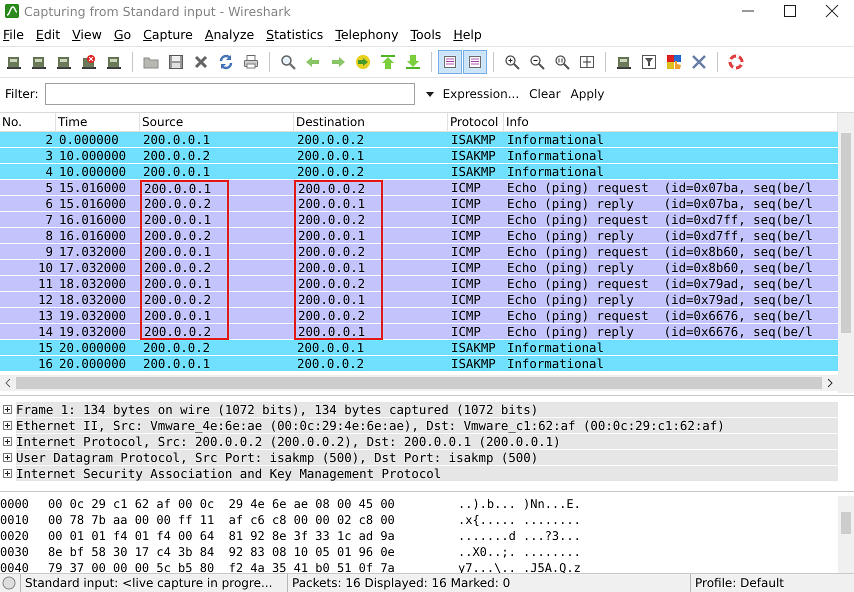  What do you see at coordinates (832, 11) in the screenshot?
I see `close-icon` at bounding box center [832, 11].